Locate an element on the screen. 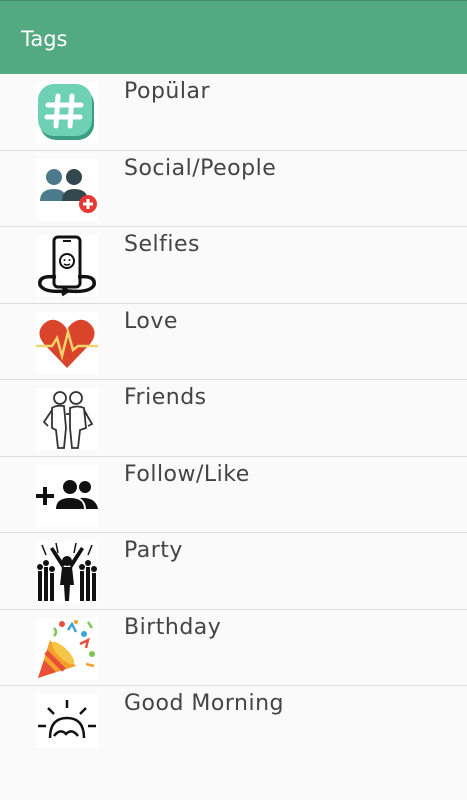 The height and width of the screenshot is (800, 467). app-bar: Tags is located at coordinates (233, 37).